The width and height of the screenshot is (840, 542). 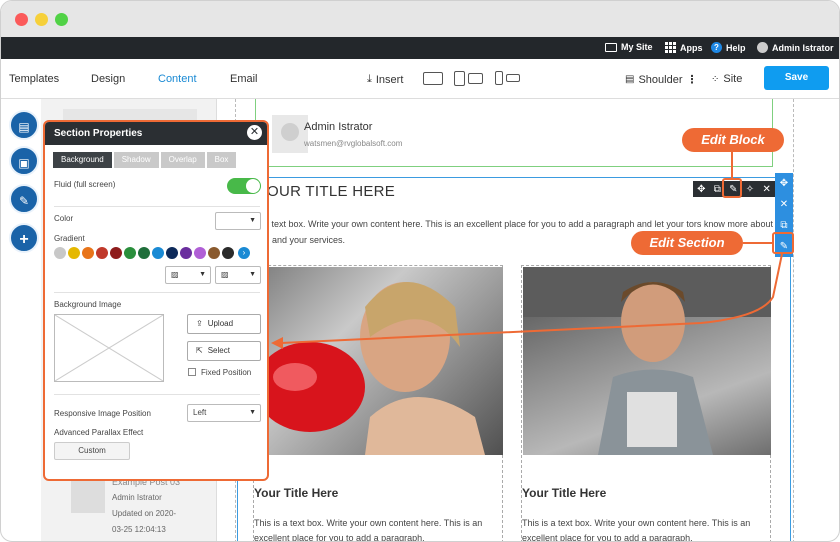 I want to click on section-copy-icon: ⧉, so click(x=783, y=225).